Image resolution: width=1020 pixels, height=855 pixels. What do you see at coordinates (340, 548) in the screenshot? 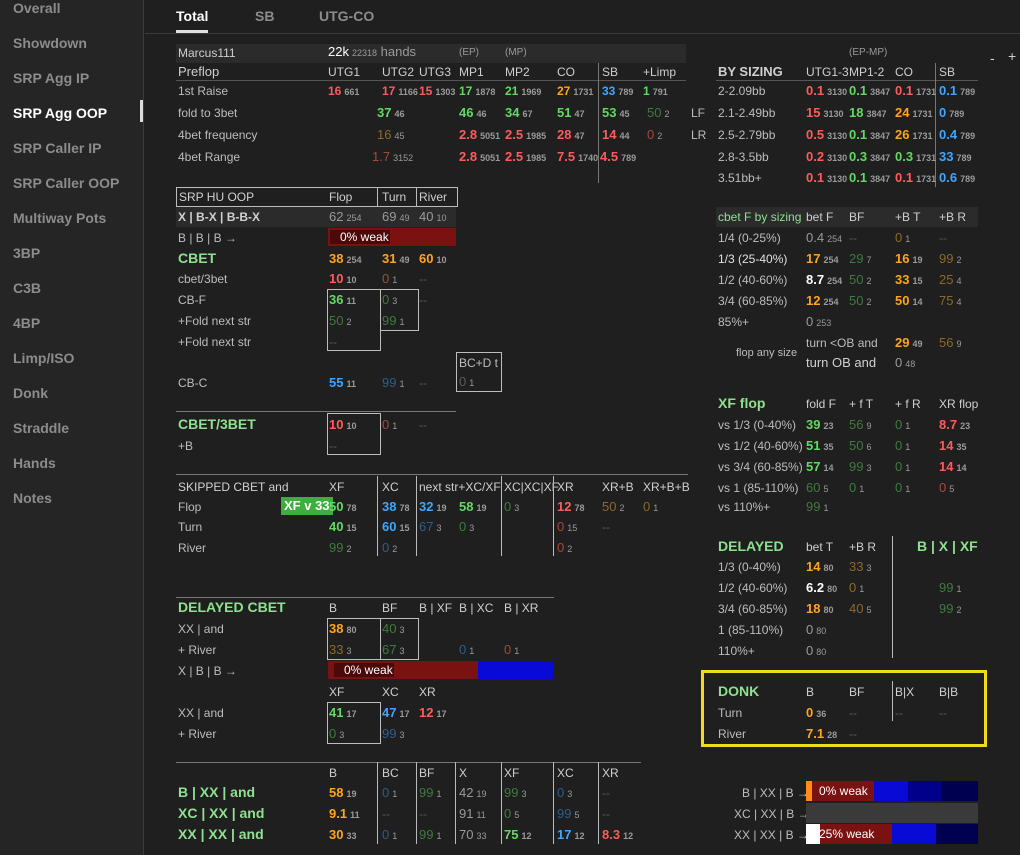
I see `stat-cell: 99 2` at bounding box center [340, 548].